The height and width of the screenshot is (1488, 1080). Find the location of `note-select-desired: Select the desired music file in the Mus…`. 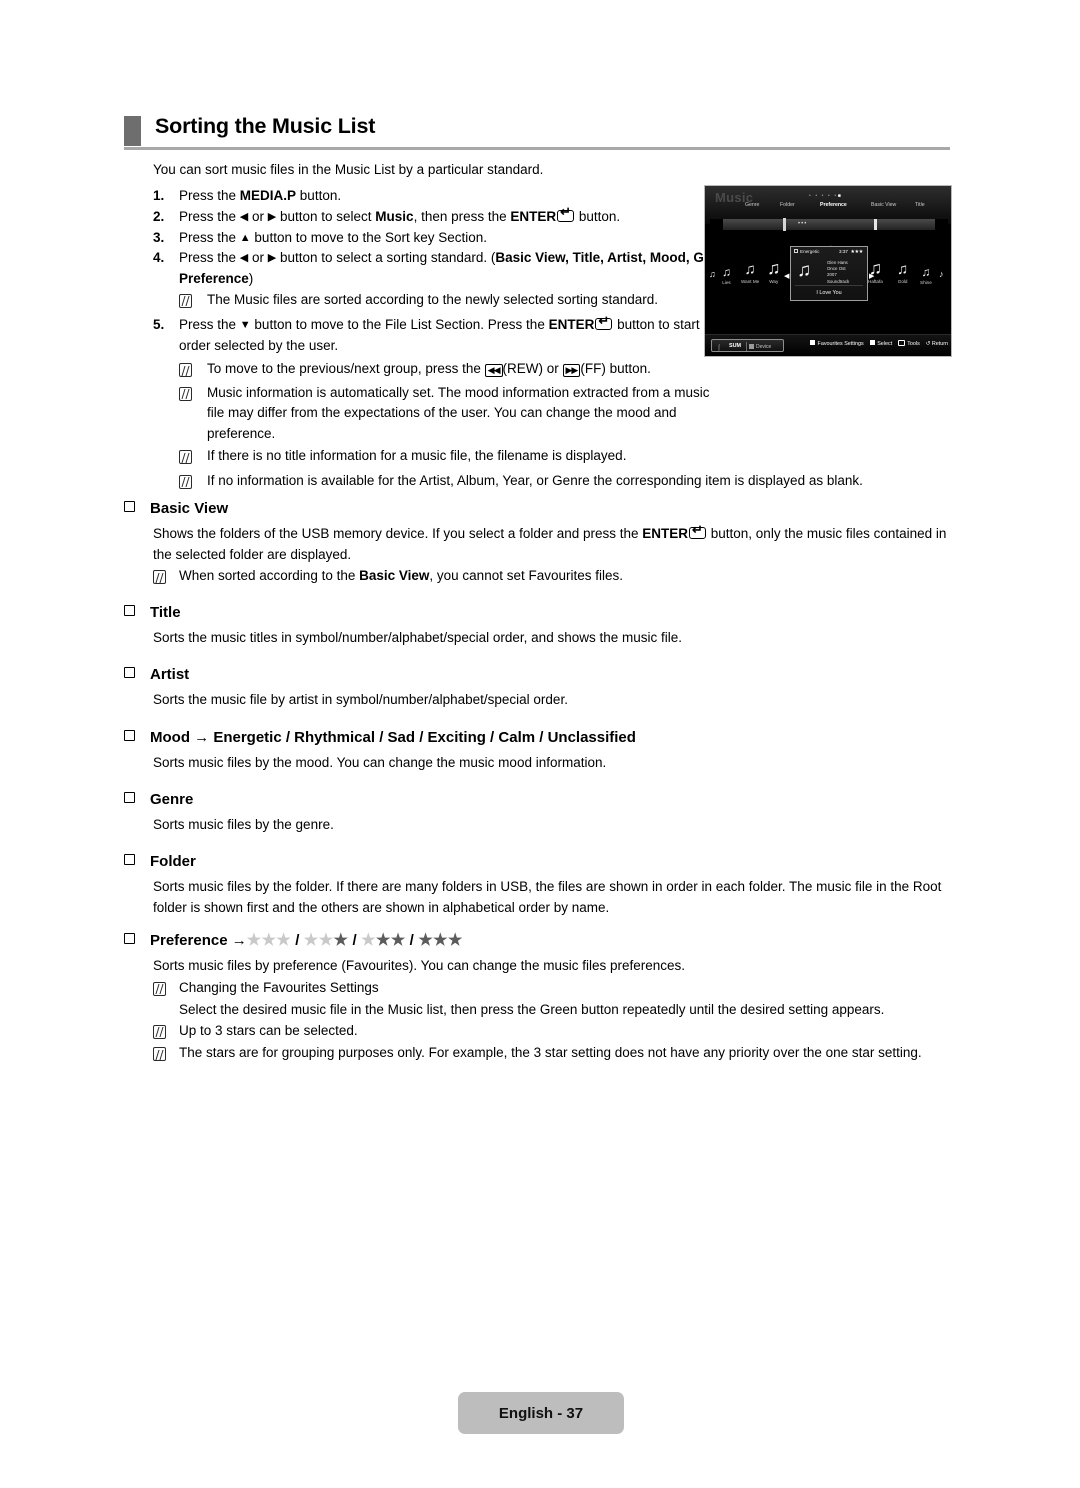

note-select-desired: Select the desired music file in the Mus… is located at coordinates (566, 1010).